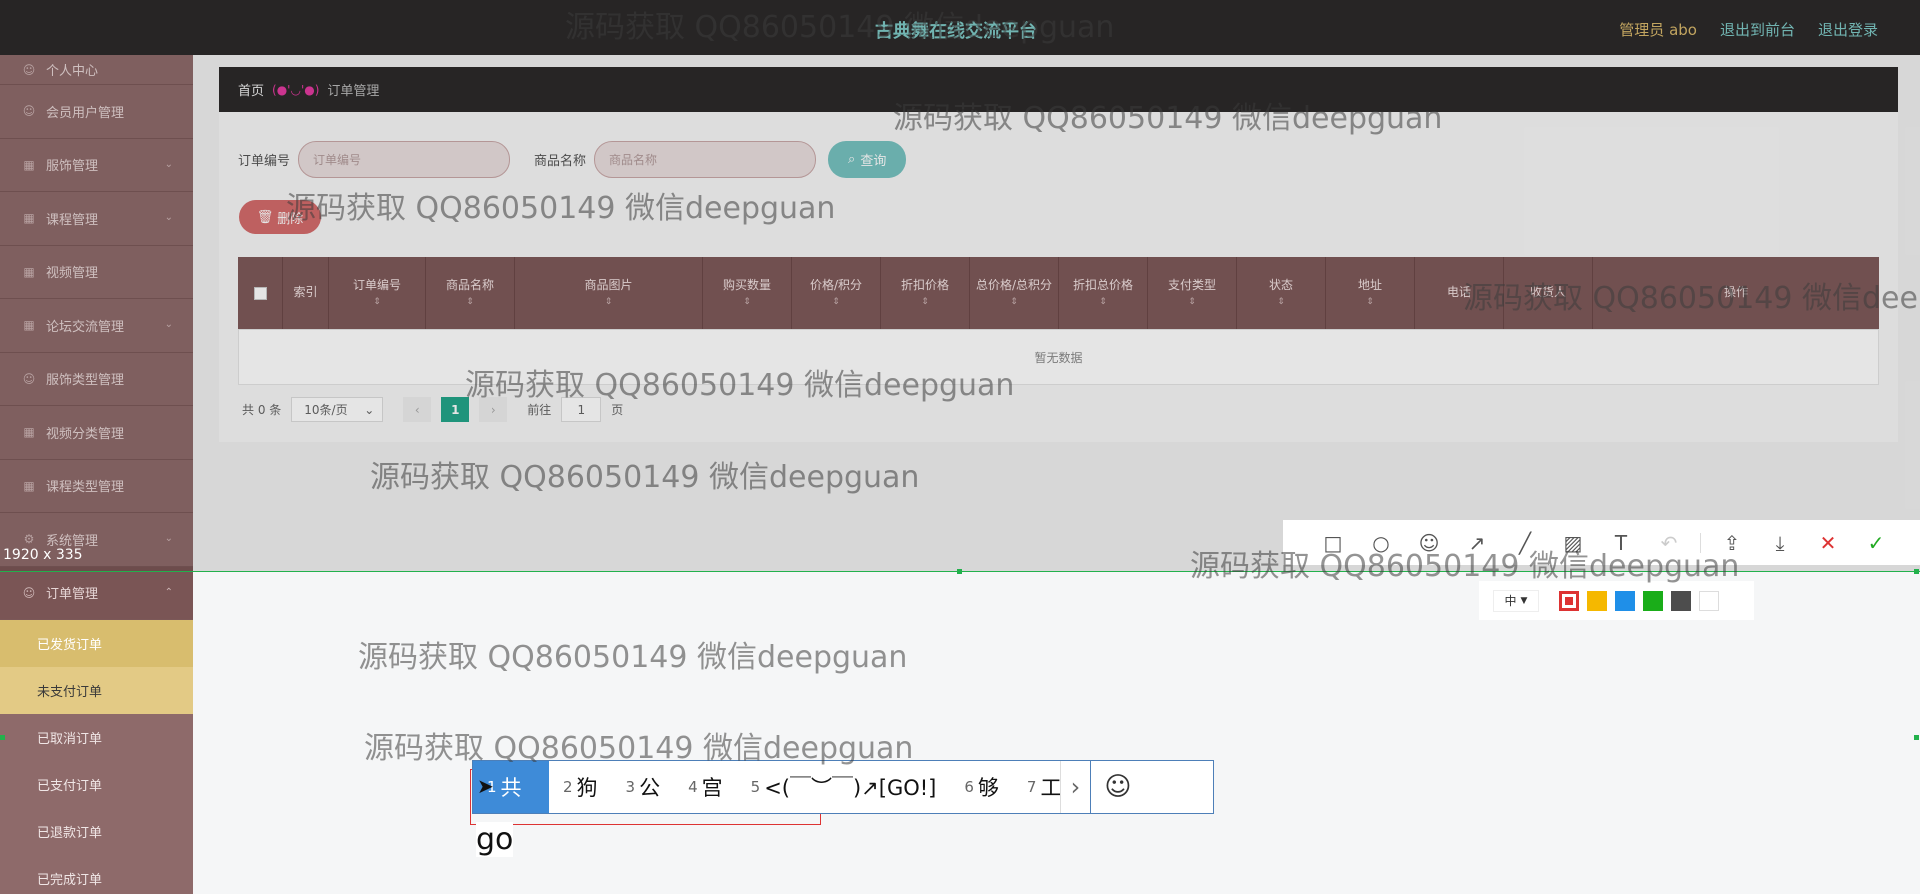 The width and height of the screenshot is (1920, 894). Describe the element at coordinates (455, 409) in the screenshot. I see `page-number: 1` at that location.